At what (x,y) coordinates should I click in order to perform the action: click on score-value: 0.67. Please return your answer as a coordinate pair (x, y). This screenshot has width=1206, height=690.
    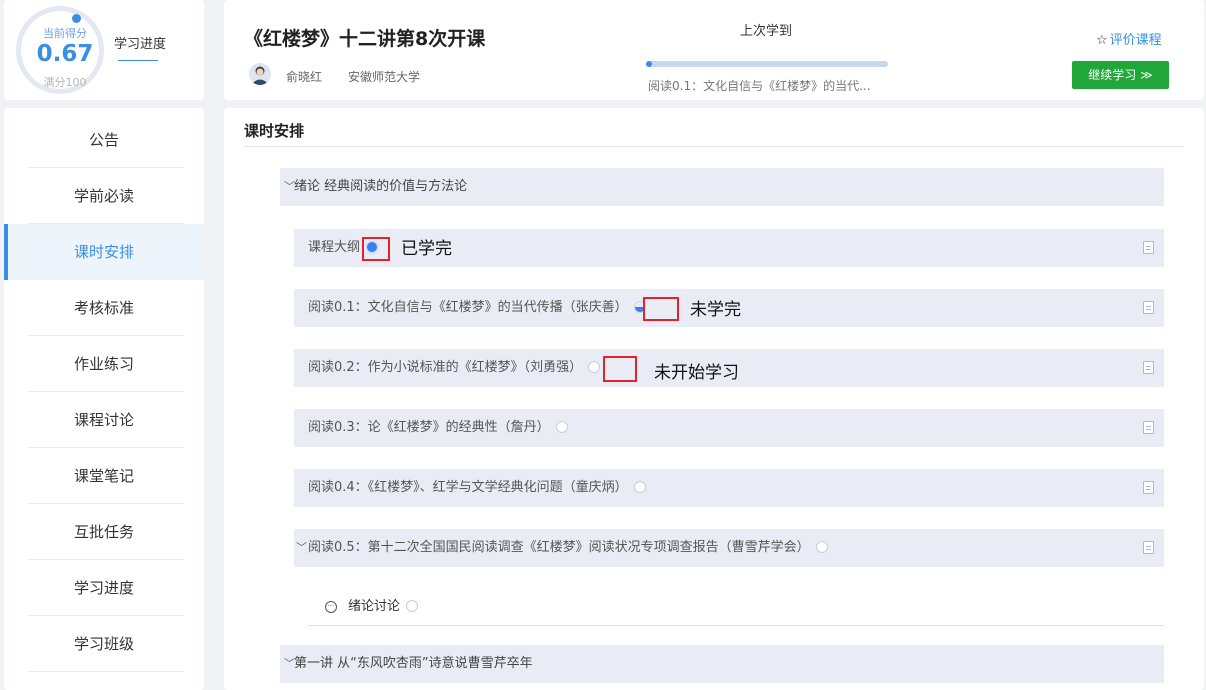
    Looking at the image, I should click on (65, 54).